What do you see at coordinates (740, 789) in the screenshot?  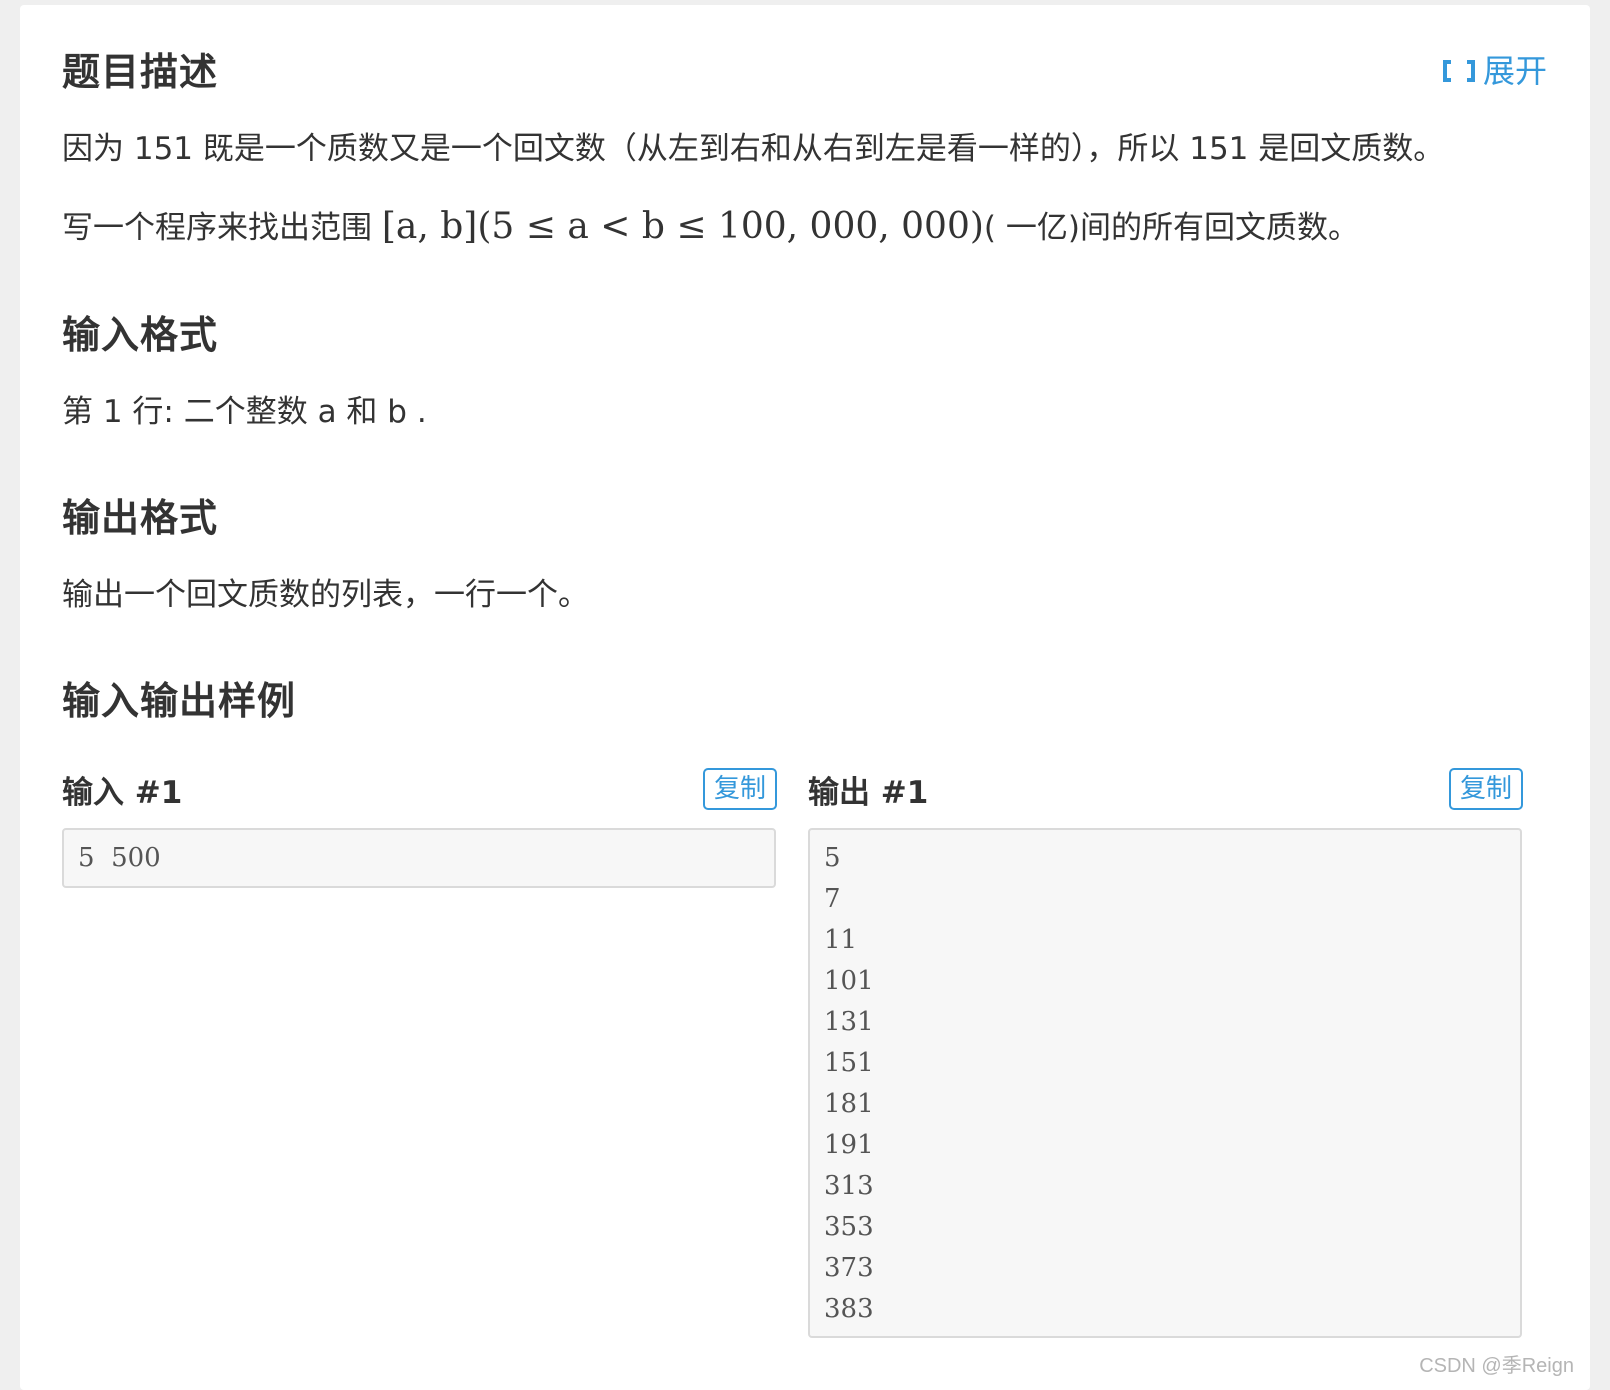 I see `copy-input-button: 复制` at bounding box center [740, 789].